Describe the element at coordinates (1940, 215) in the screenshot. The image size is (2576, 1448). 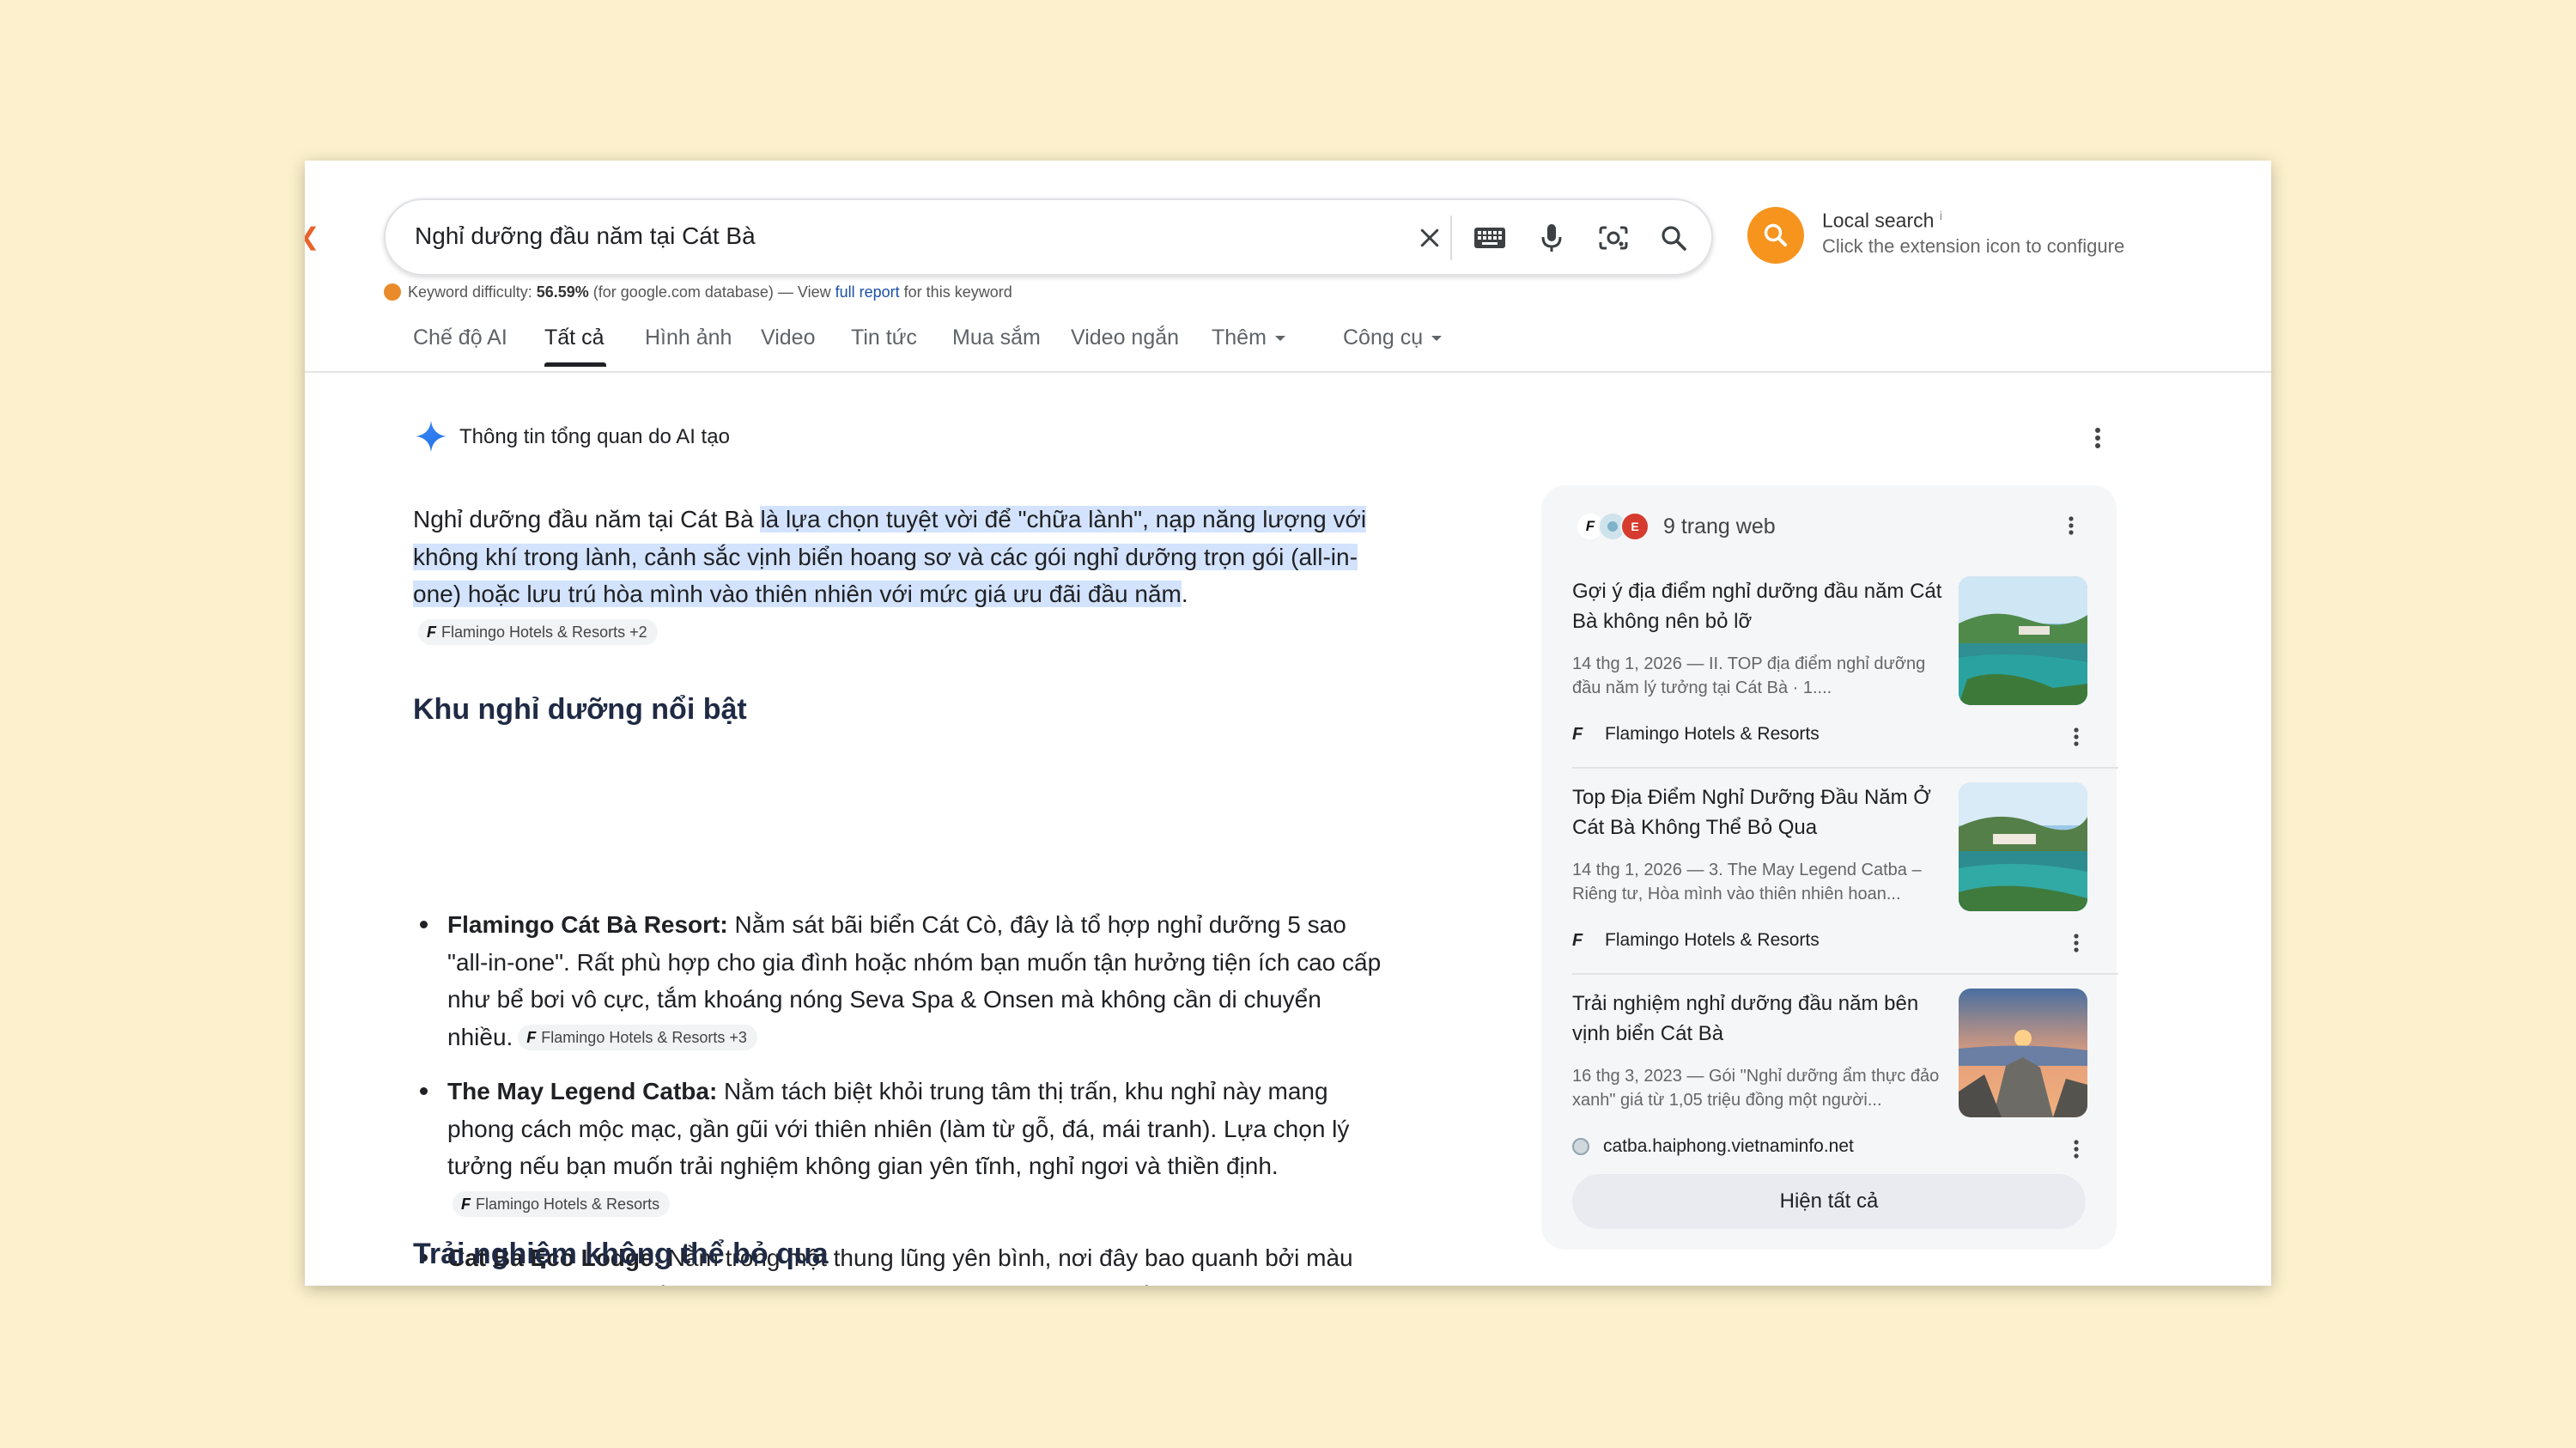
I see `info-icon: i` at that location.